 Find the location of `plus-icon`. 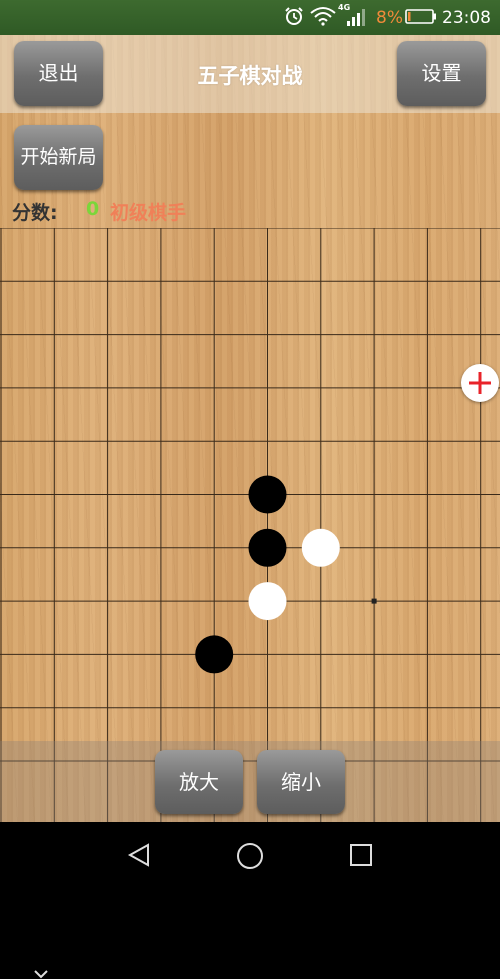

plus-icon is located at coordinates (480, 383).